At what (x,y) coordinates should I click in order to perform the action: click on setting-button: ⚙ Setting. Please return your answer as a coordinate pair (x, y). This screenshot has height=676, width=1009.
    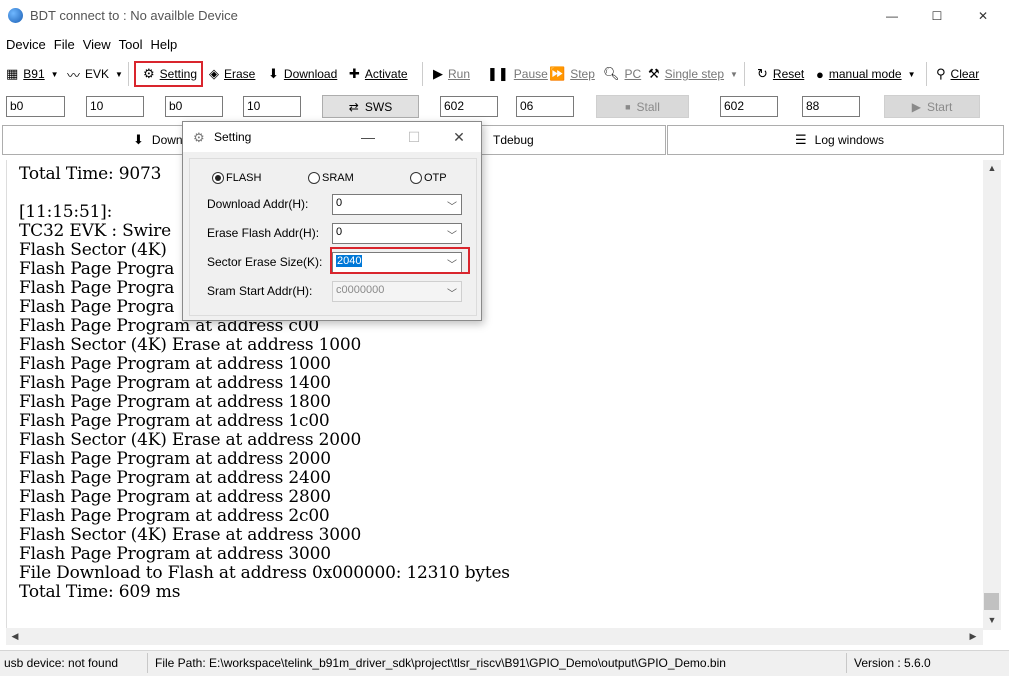
    Looking at the image, I should click on (168, 74).